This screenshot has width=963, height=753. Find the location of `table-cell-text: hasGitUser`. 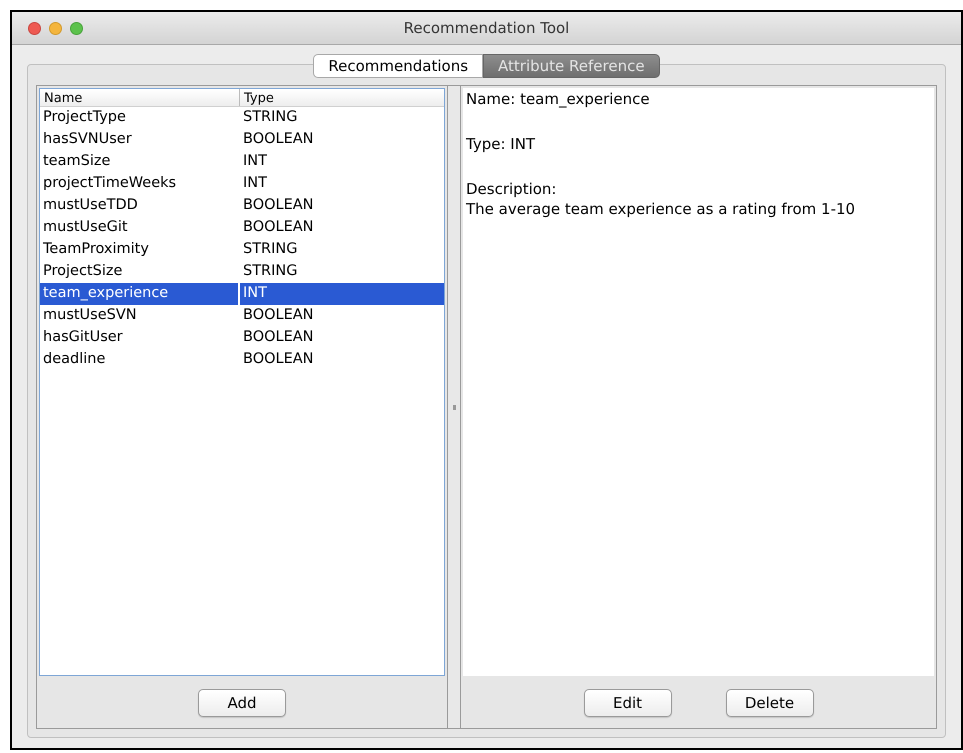

table-cell-text: hasGitUser is located at coordinates (83, 338).